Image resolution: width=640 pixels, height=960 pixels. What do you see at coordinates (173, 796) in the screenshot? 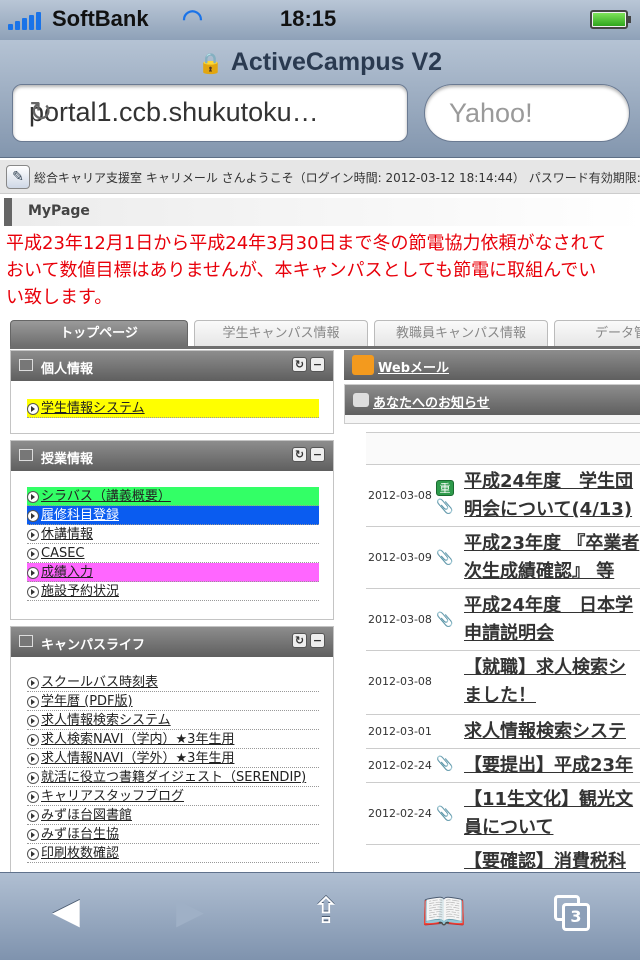
I see `link-career-blog: キャリアスタッフブログ` at bounding box center [173, 796].